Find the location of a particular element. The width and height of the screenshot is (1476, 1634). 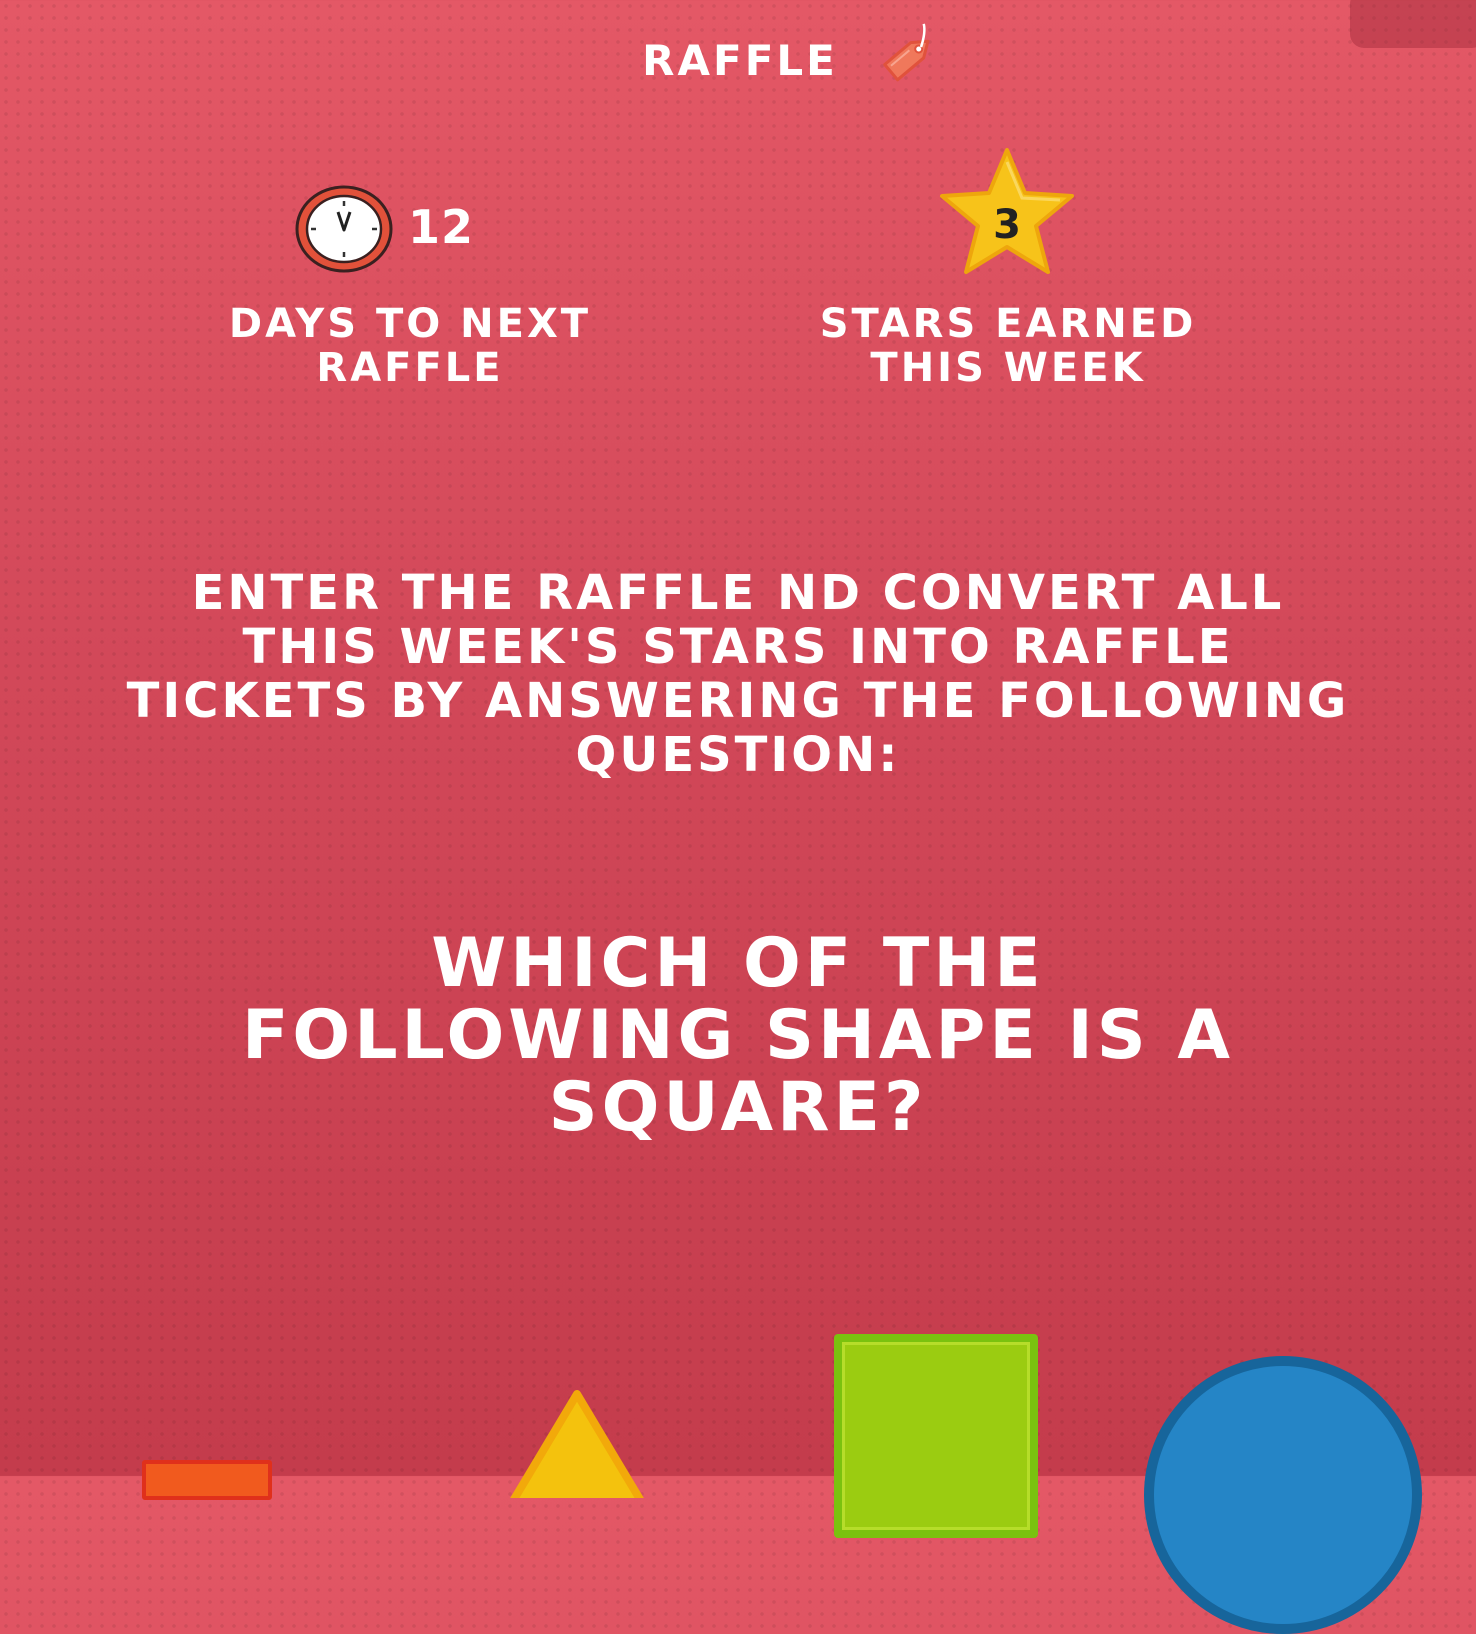

circle-option is located at coordinates (1283, 1495).